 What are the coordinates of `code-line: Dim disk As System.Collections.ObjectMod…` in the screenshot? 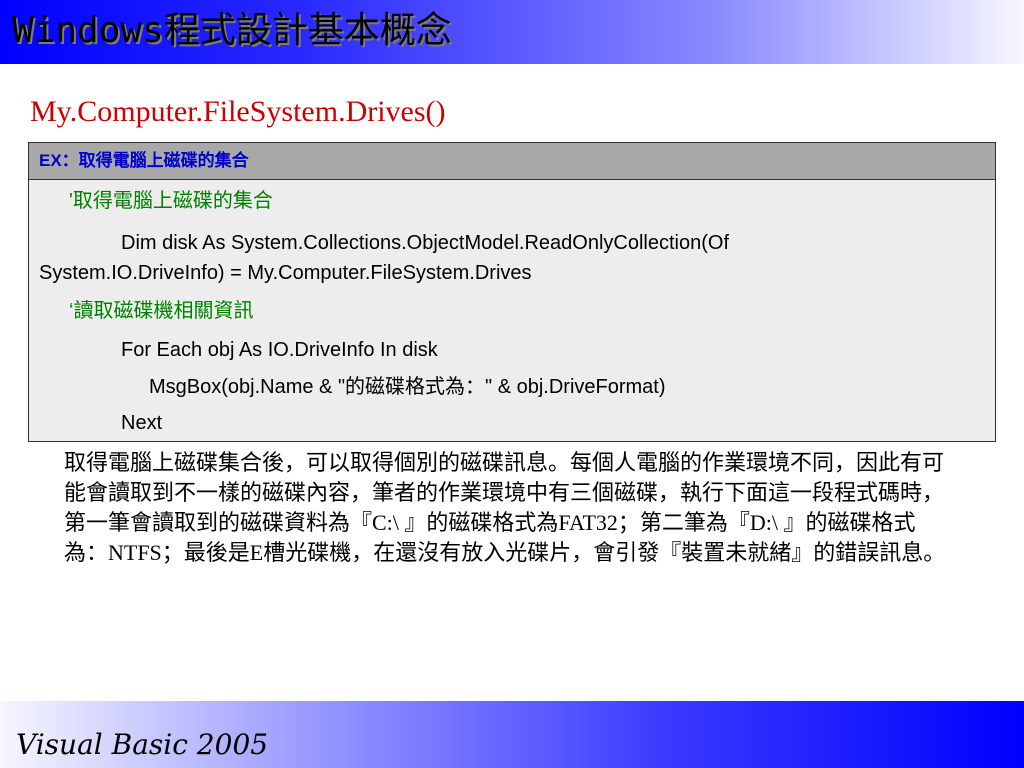 It's located at (425, 243).